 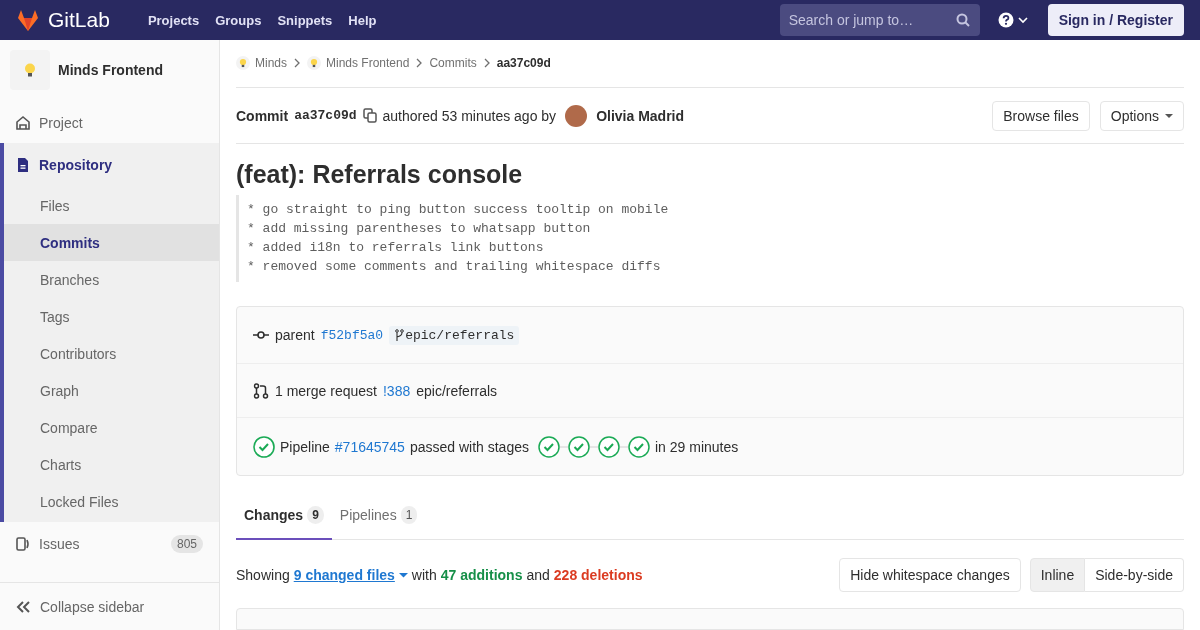 What do you see at coordinates (598, 575) in the screenshot?
I see `deletions-count: 228 deletions` at bounding box center [598, 575].